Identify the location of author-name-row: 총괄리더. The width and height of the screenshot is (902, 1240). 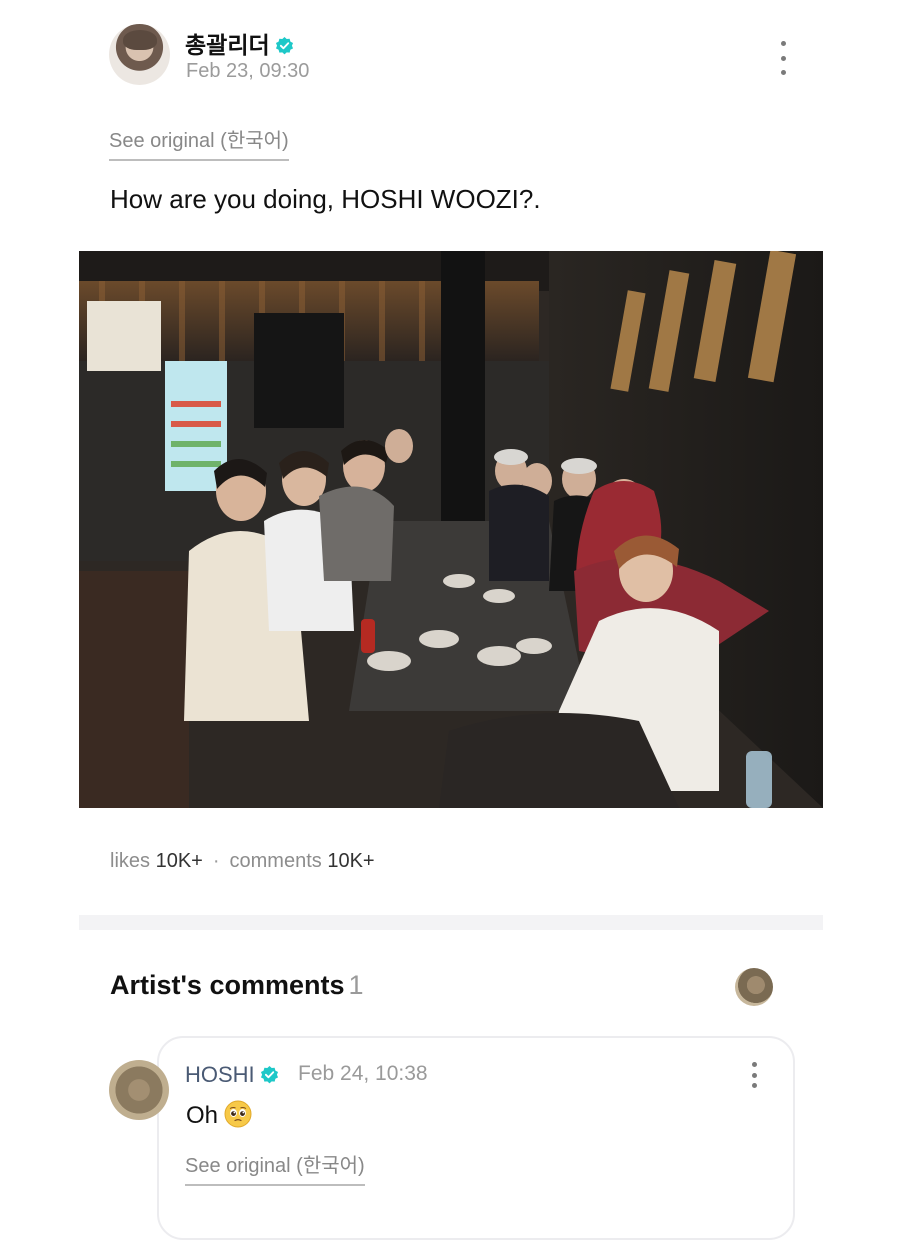
(239, 43).